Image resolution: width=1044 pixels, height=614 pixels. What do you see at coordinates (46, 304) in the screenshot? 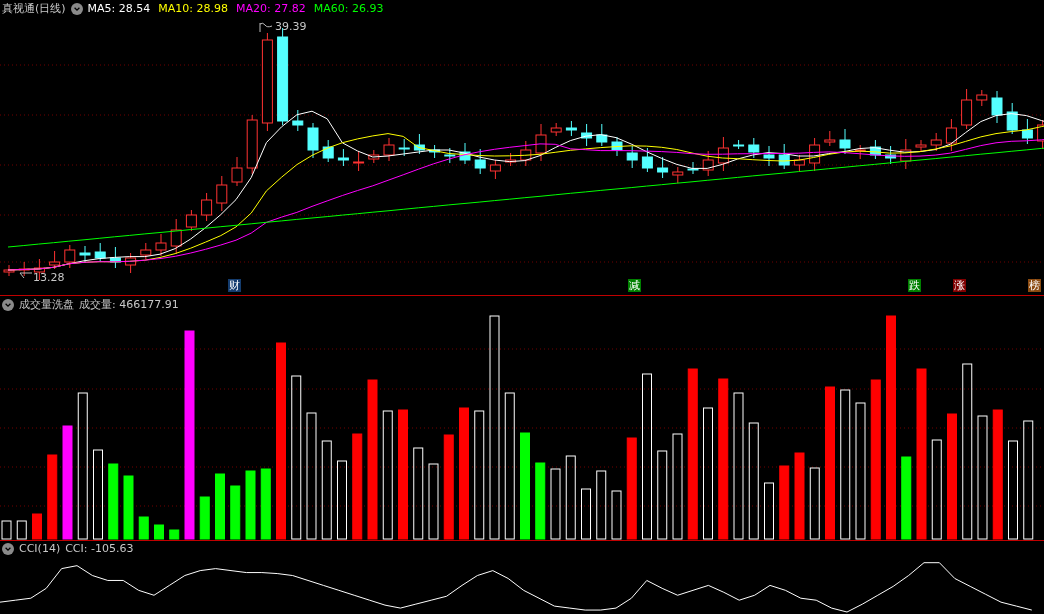
I see `indicator-title: 成交量洗盘` at bounding box center [46, 304].